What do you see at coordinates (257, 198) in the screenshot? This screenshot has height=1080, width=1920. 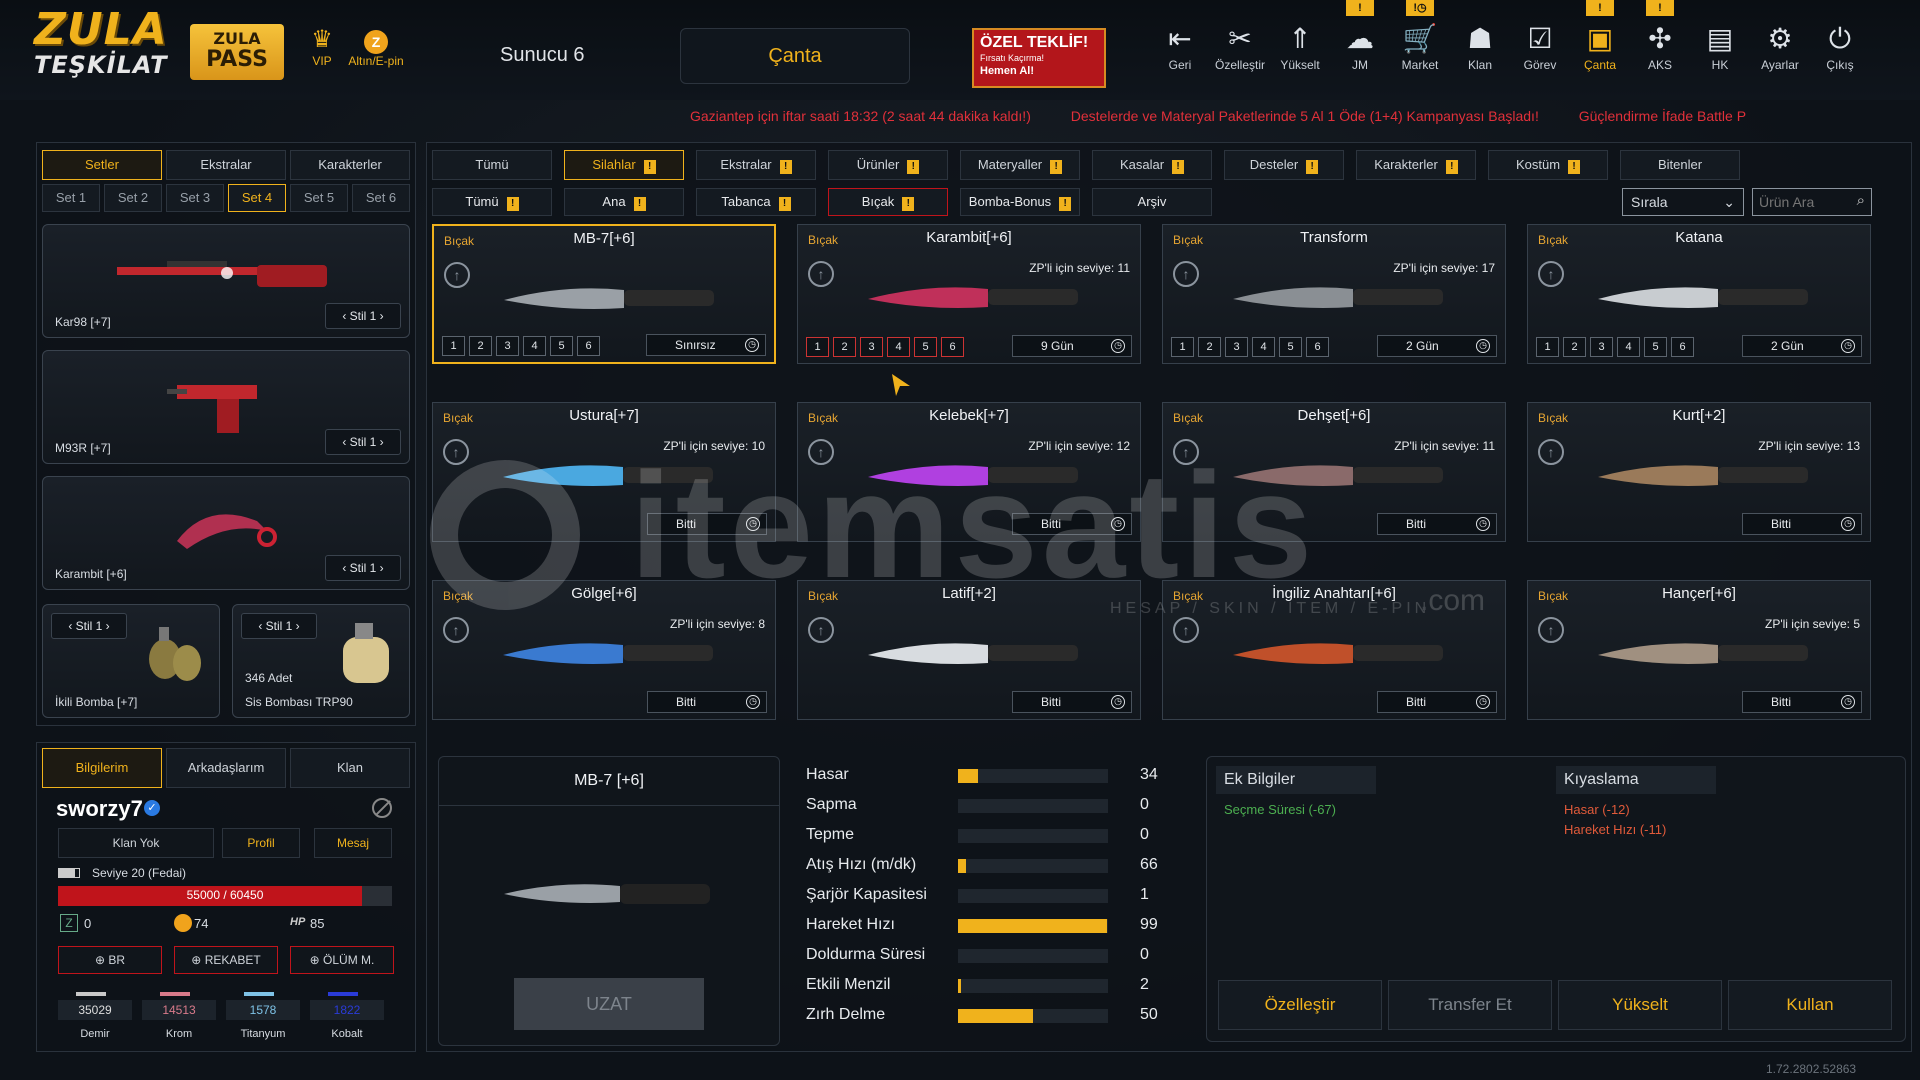 I see `set-tab-4: Set 4` at bounding box center [257, 198].